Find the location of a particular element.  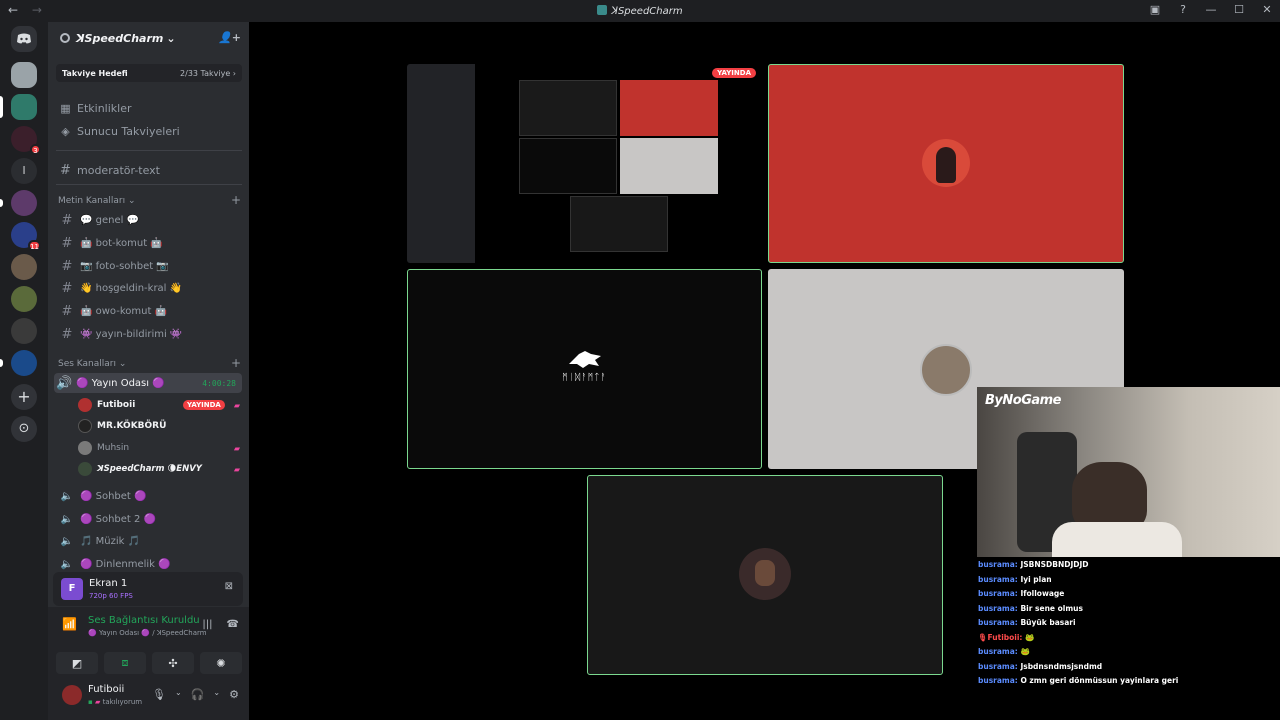

call-timer: 4:00:28 is located at coordinates (219, 383).